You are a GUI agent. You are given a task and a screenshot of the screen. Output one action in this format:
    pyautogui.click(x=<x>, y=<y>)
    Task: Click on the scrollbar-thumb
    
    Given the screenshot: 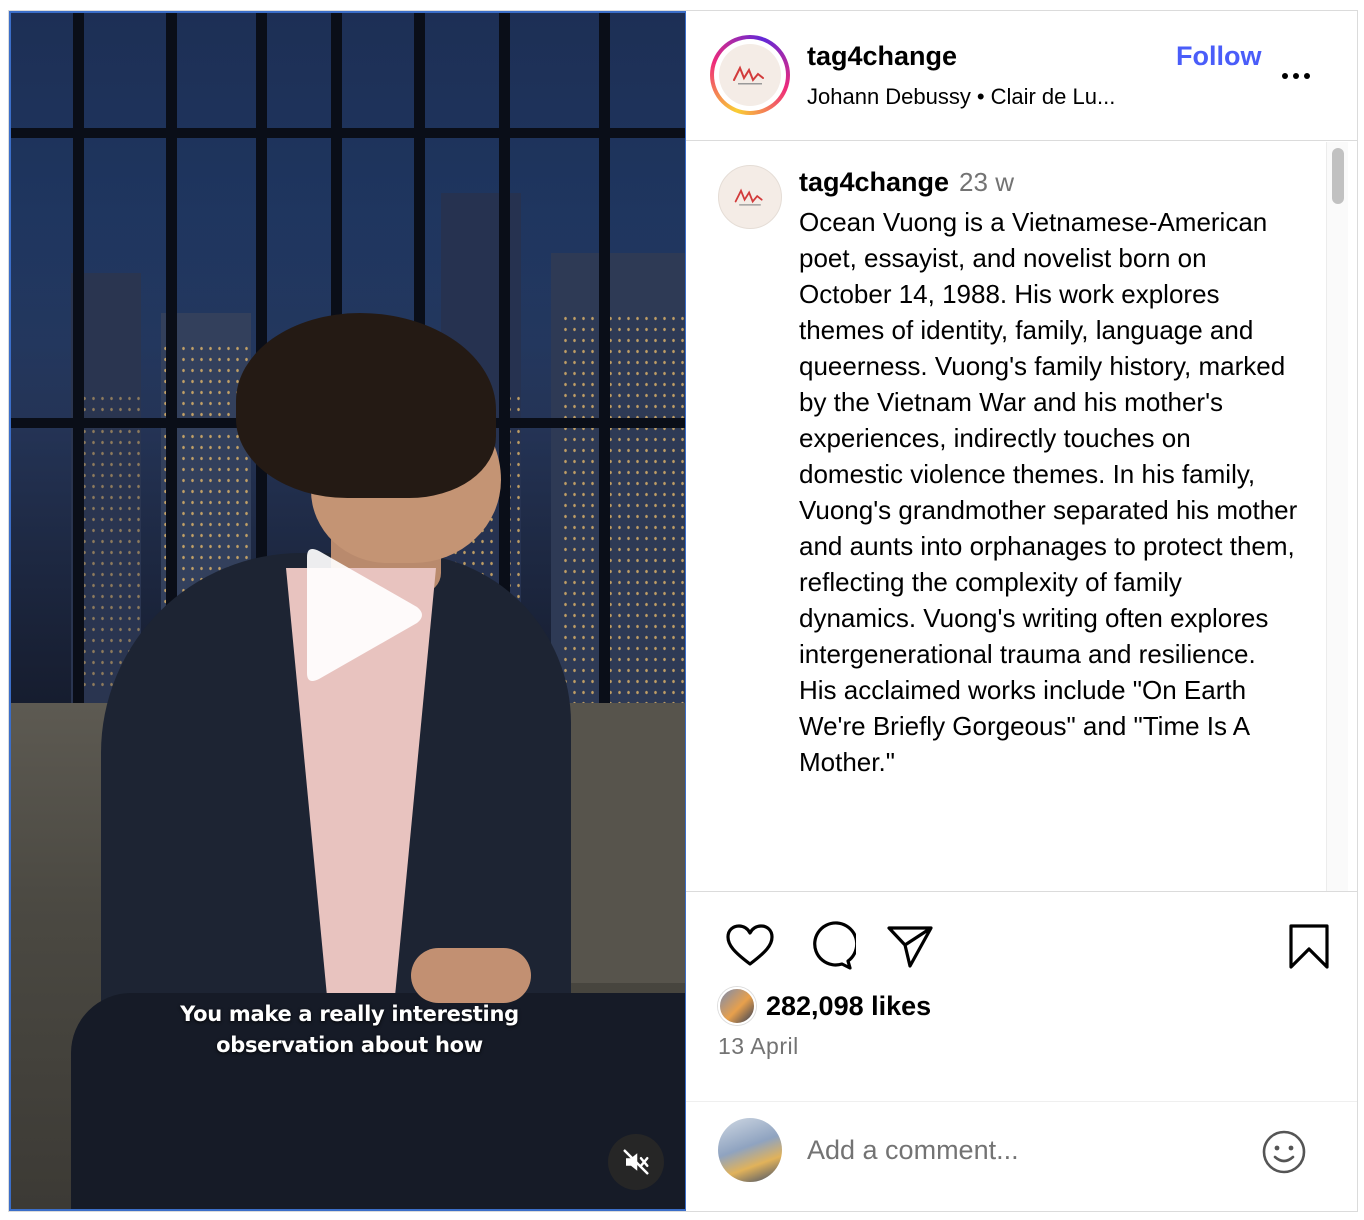 What is the action you would take?
    pyautogui.click(x=1338, y=176)
    